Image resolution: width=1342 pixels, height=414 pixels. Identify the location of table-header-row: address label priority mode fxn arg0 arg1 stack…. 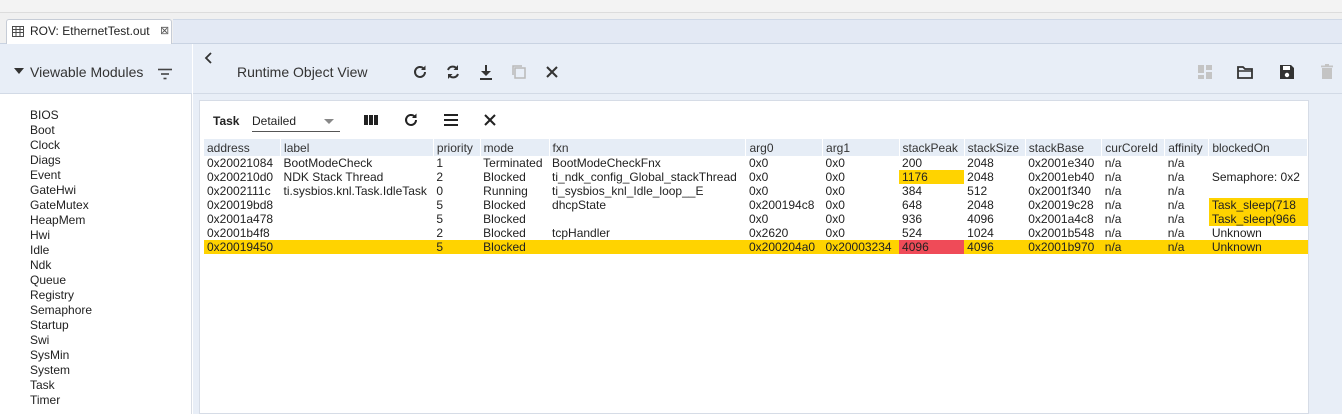
(756, 147).